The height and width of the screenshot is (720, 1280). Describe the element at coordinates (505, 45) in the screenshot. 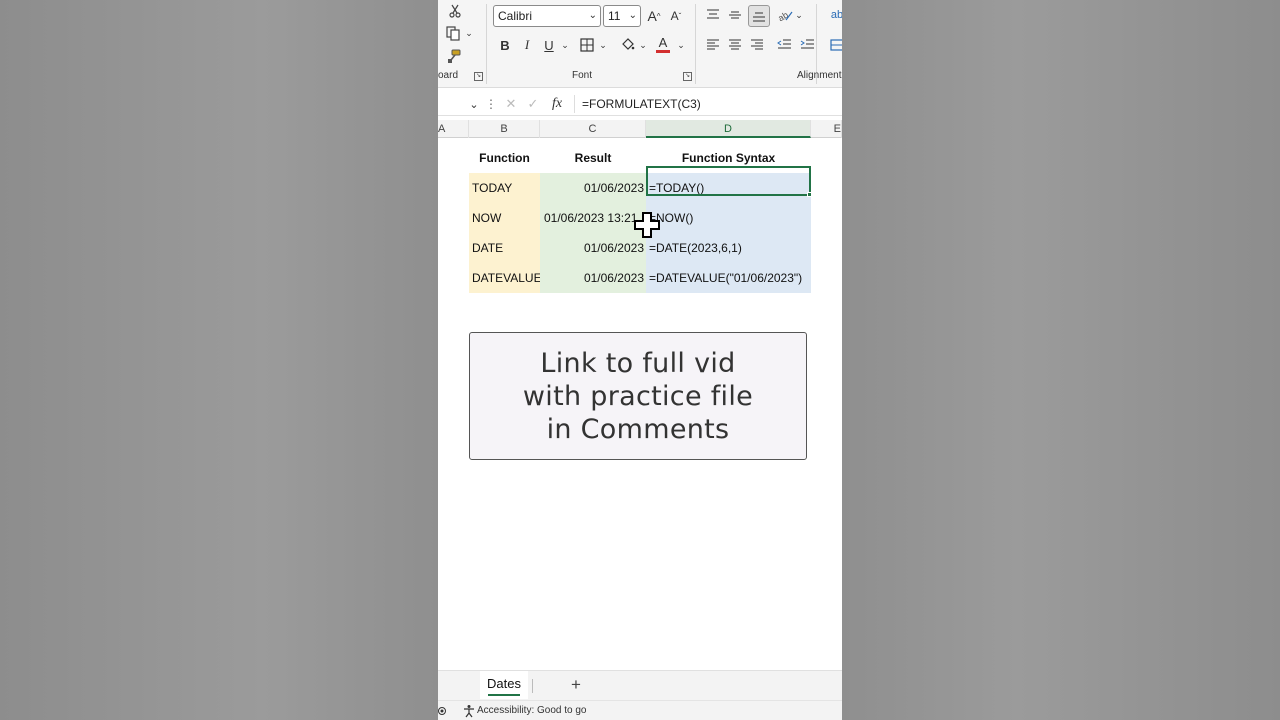

I see `bold-button: B` at that location.